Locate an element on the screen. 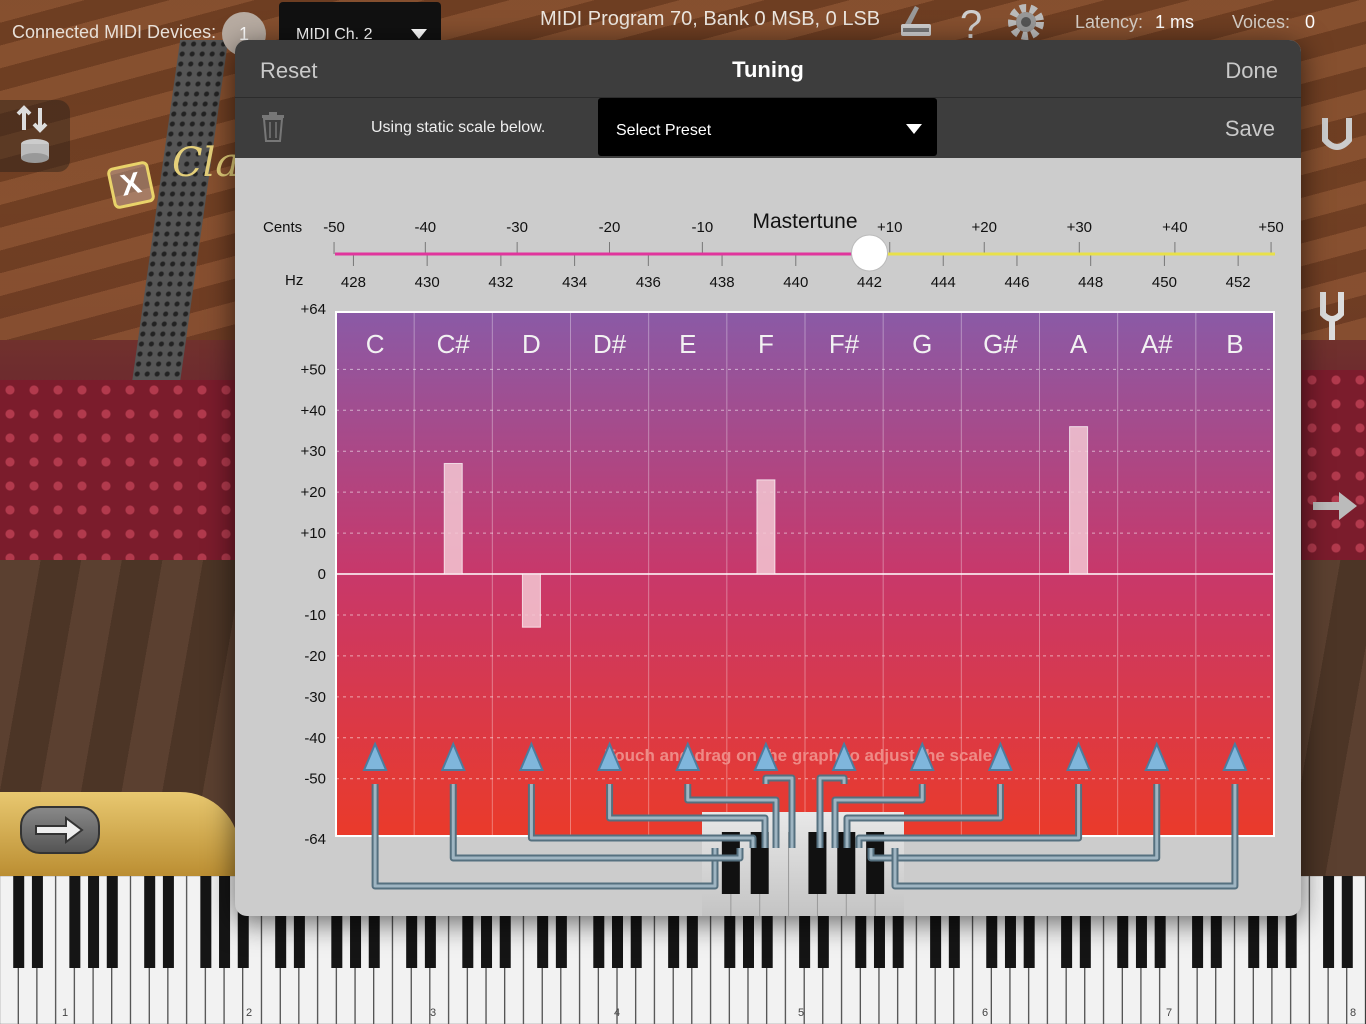  forward-arrow-icon is located at coordinates (1335, 508).